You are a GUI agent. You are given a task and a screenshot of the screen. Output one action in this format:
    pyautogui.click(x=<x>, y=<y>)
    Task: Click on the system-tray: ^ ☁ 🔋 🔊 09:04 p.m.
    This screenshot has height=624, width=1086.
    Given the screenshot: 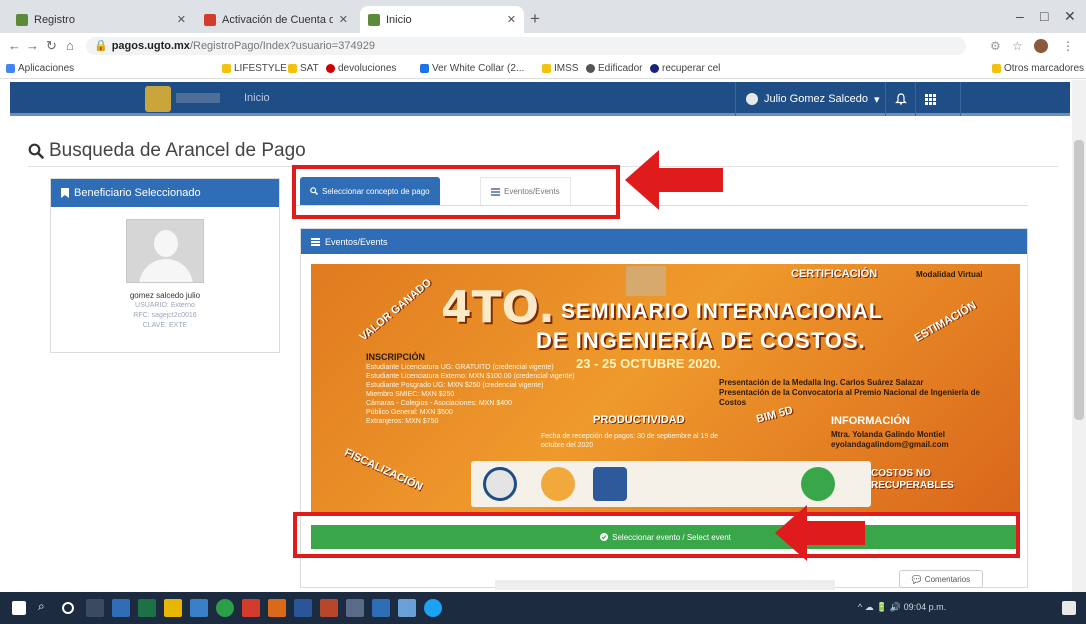 What is the action you would take?
    pyautogui.click(x=902, y=607)
    